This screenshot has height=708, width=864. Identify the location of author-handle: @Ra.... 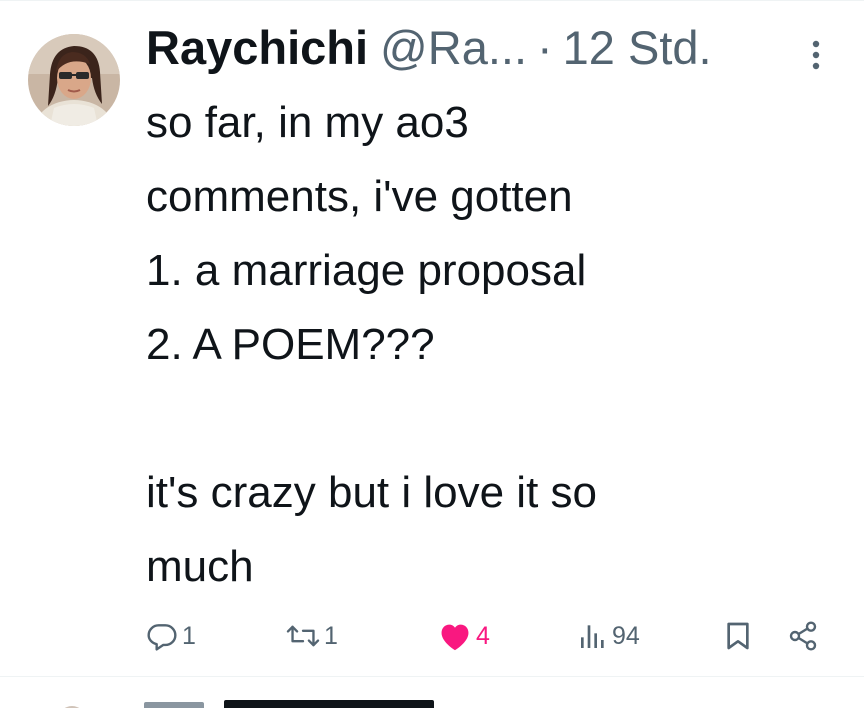
(453, 48).